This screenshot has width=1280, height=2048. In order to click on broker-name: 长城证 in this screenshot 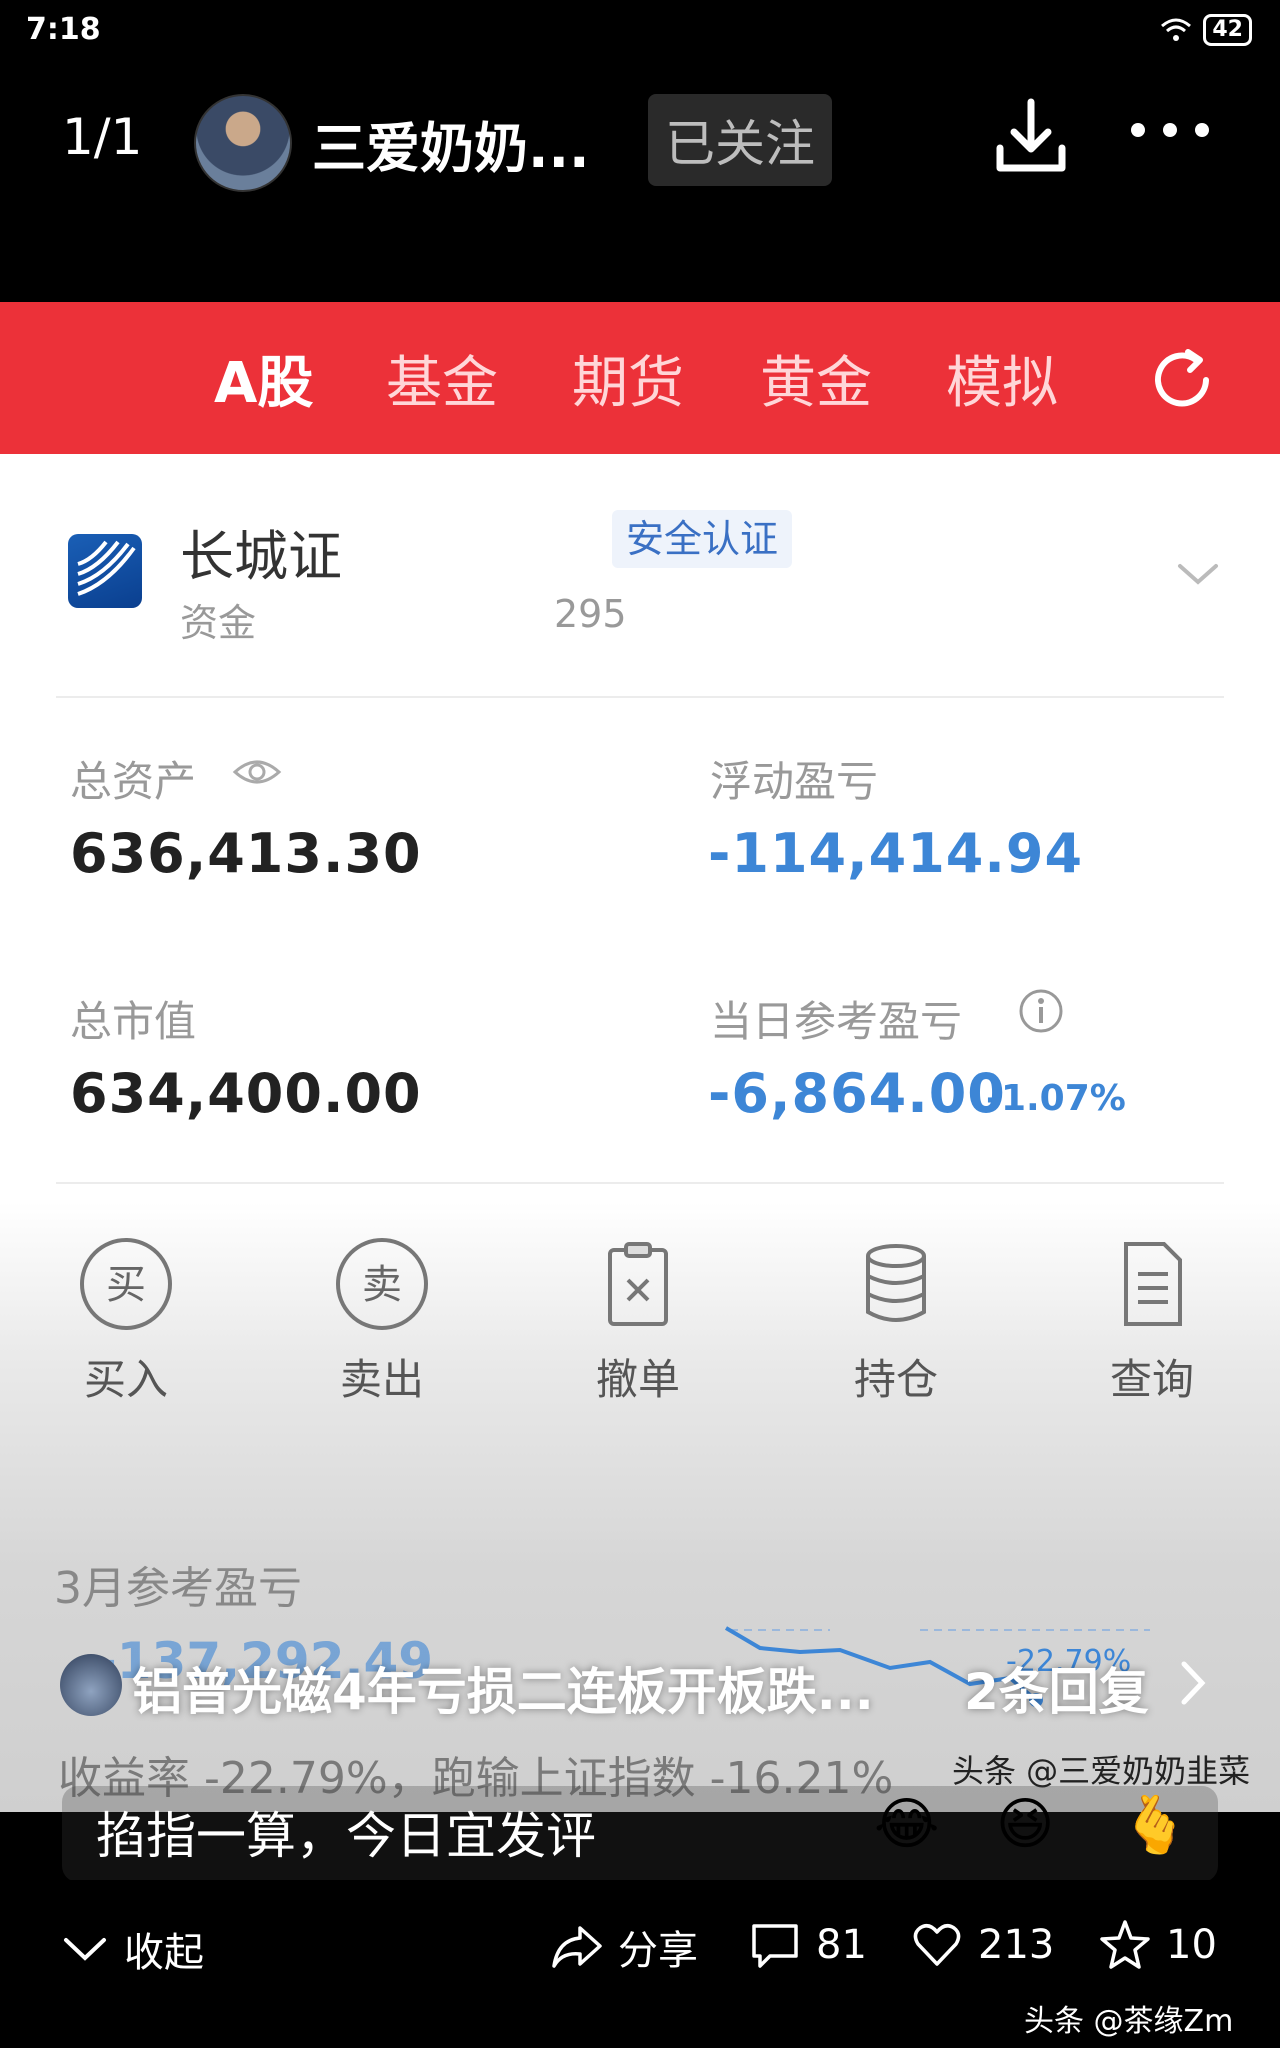, I will do `click(261, 556)`.